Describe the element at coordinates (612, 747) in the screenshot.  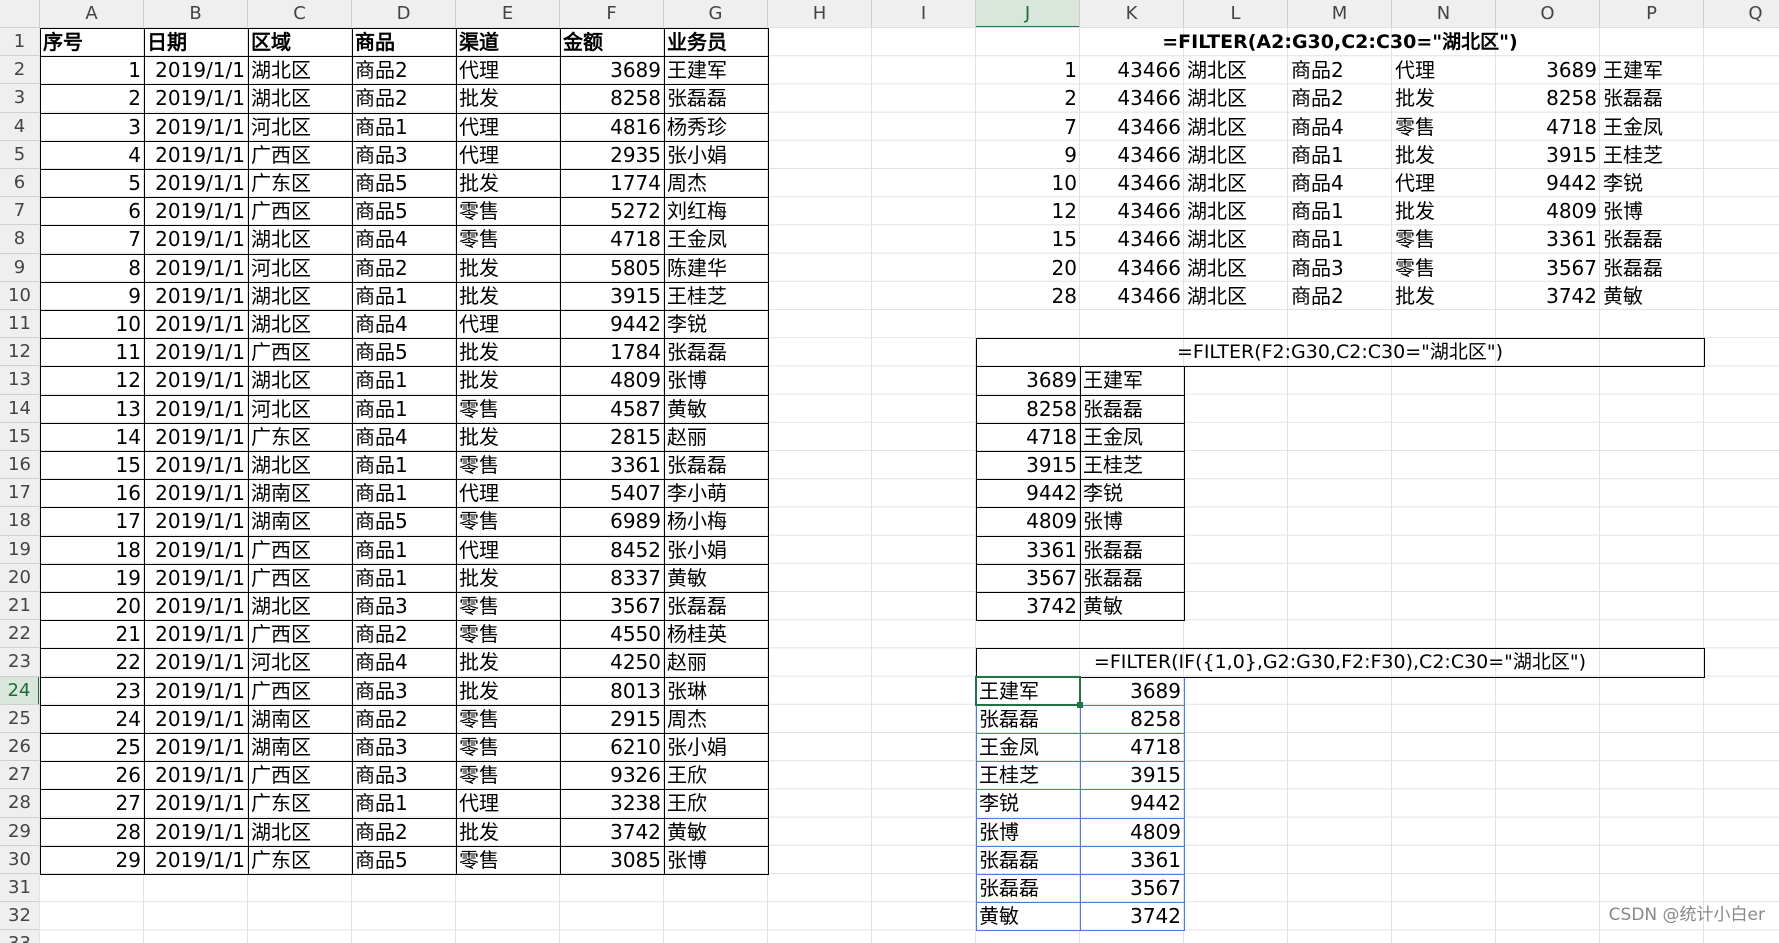
I see `table-cell: 6210` at that location.